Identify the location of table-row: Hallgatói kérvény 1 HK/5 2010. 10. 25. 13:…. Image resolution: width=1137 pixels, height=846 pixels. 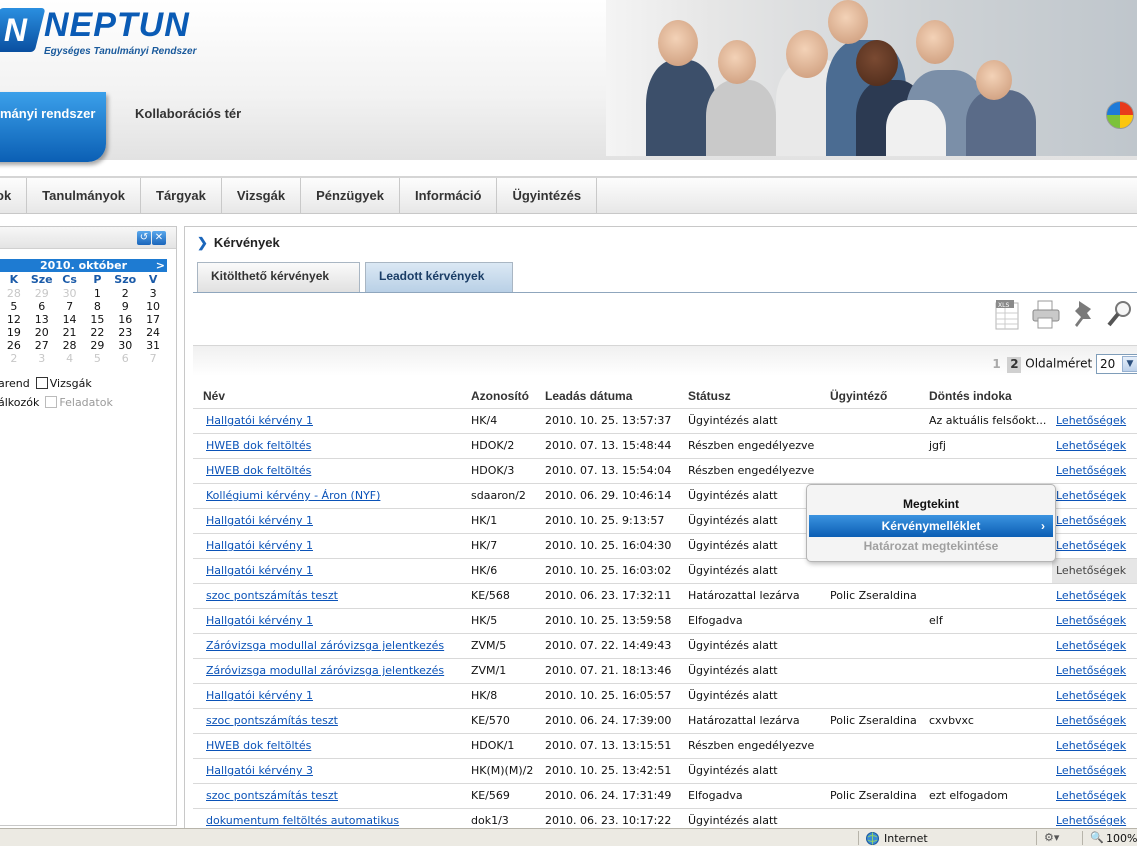
(665, 620).